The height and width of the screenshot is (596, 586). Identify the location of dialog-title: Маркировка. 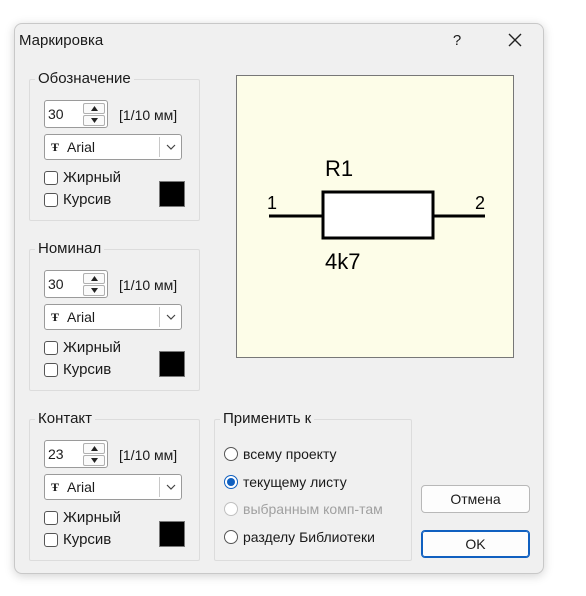
(61, 40).